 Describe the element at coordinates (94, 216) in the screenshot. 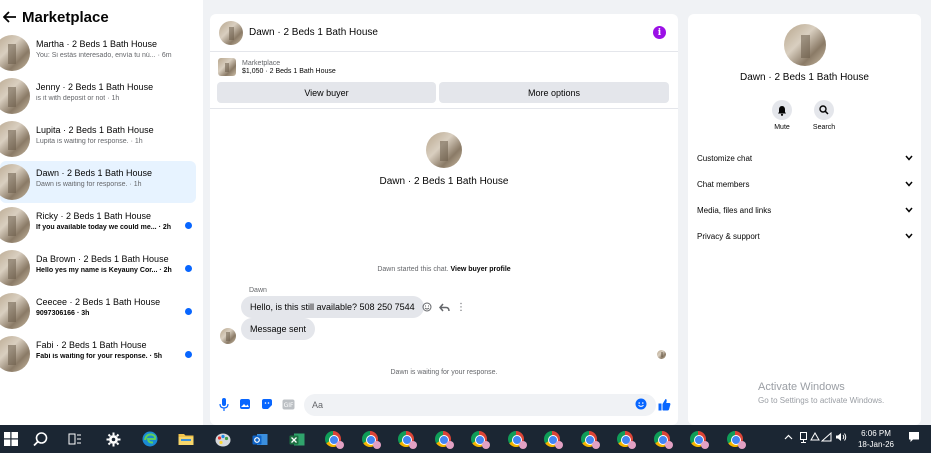

I see `conversation-name: Ricky · 2 Beds 1 Bath House` at that location.